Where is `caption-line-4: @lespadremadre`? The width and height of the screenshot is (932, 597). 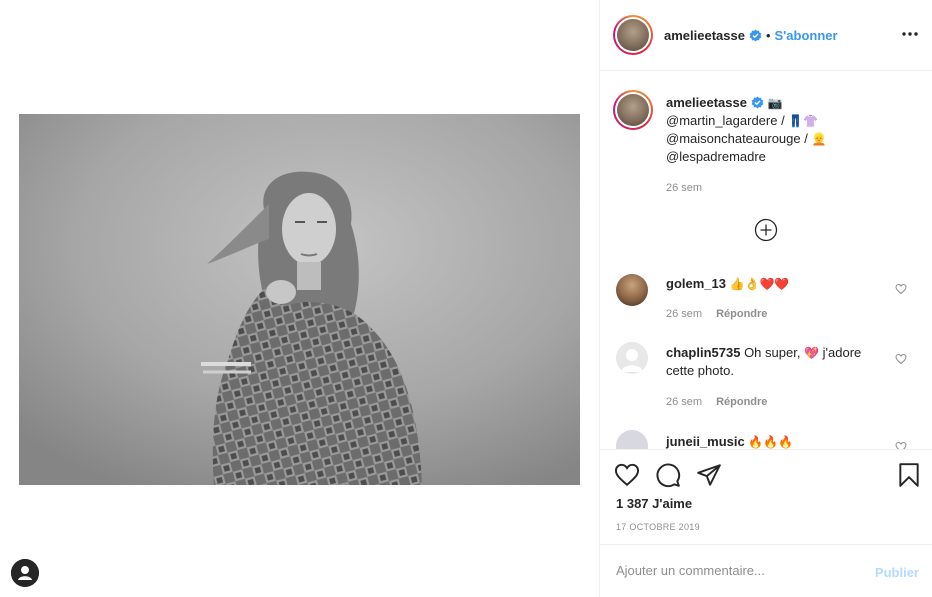 caption-line-4: @lespadremadre is located at coordinates (716, 157).